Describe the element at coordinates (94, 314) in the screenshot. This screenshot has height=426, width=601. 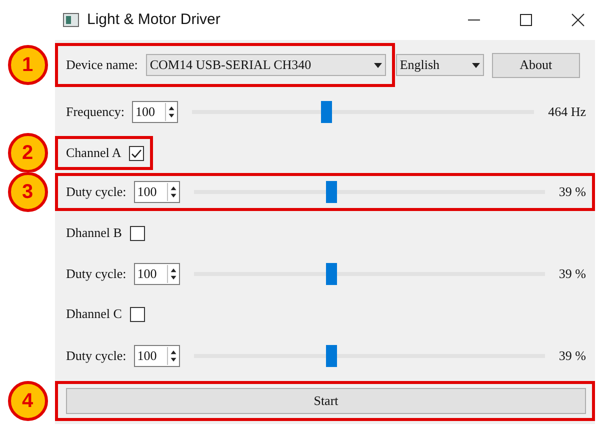
I see `channel-label: Dhannel C` at that location.